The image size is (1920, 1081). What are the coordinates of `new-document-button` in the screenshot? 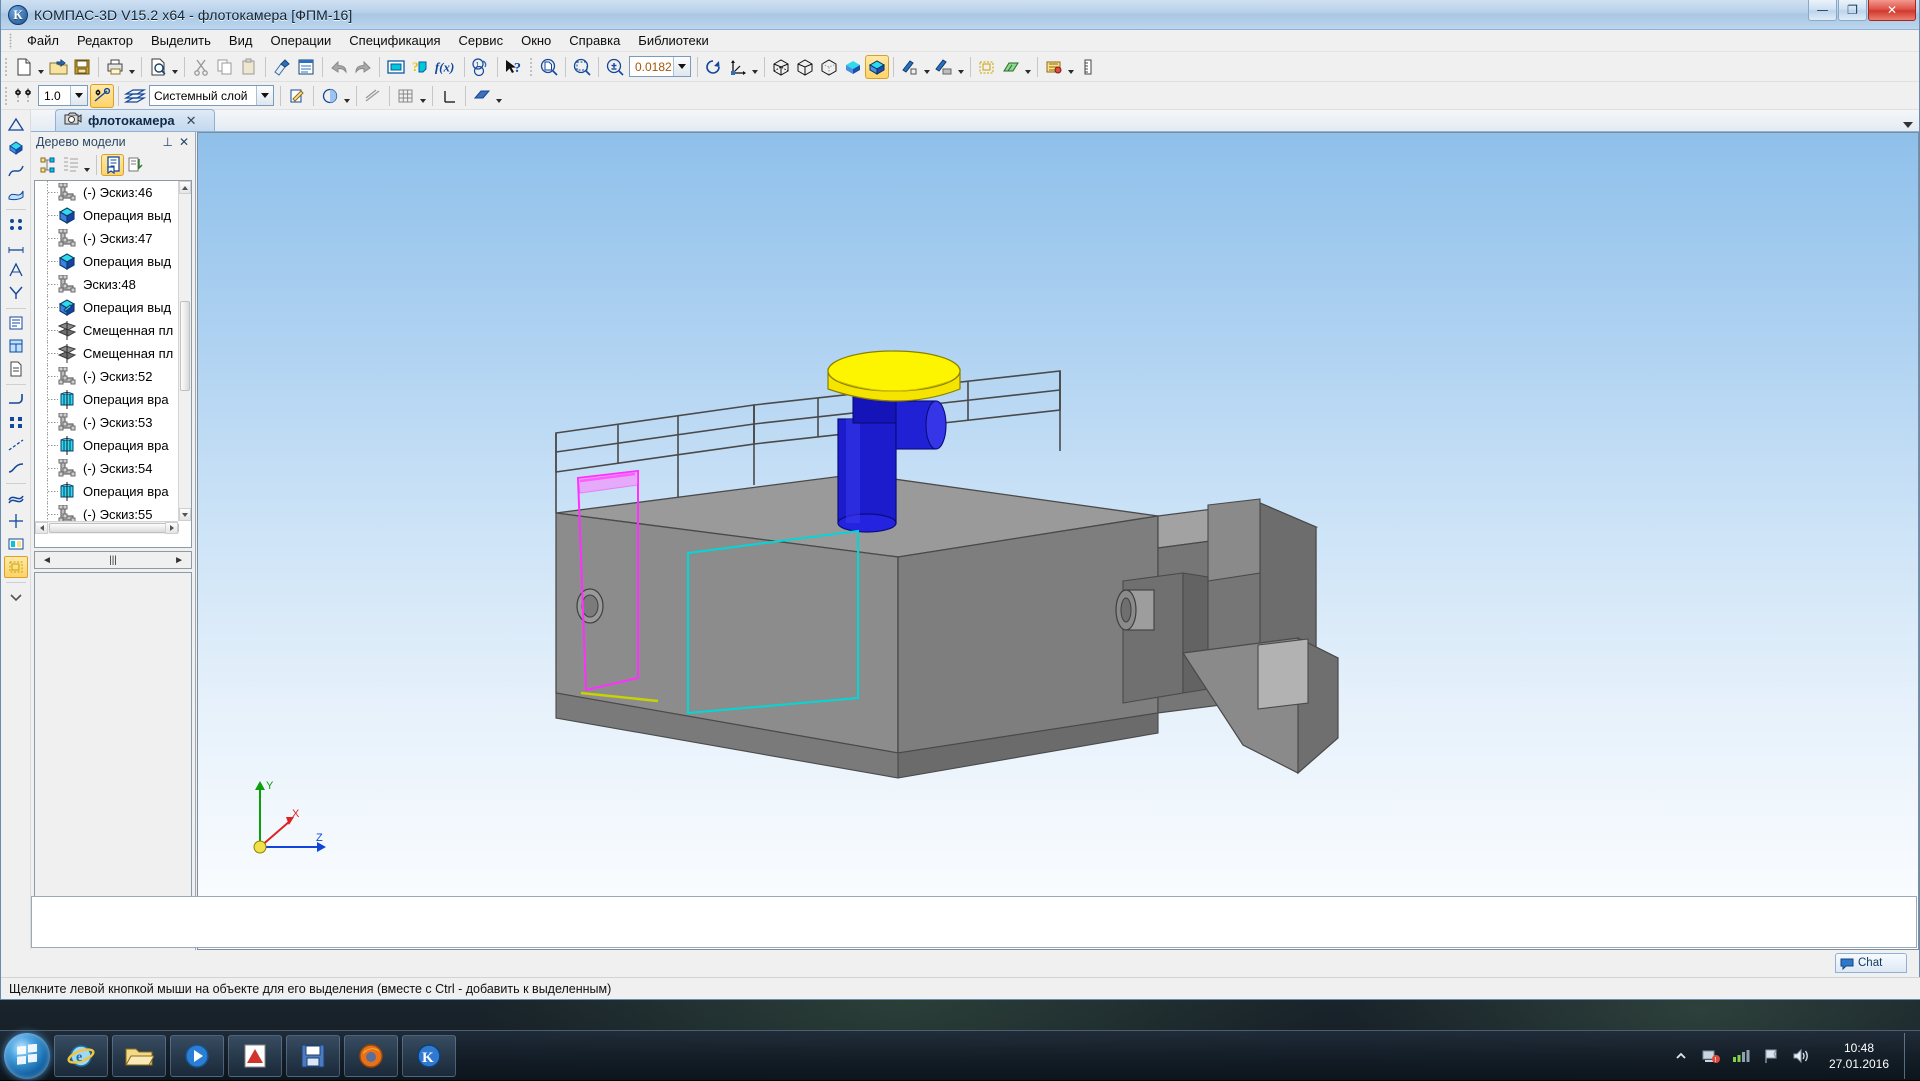 It's located at (24, 67).